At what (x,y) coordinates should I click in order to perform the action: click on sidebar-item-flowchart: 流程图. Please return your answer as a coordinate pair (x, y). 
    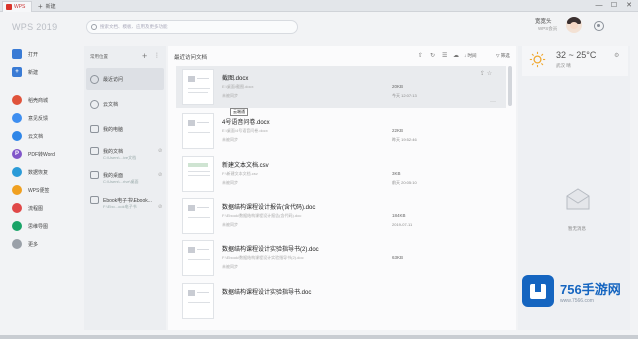
    Looking at the image, I should click on (27, 208).